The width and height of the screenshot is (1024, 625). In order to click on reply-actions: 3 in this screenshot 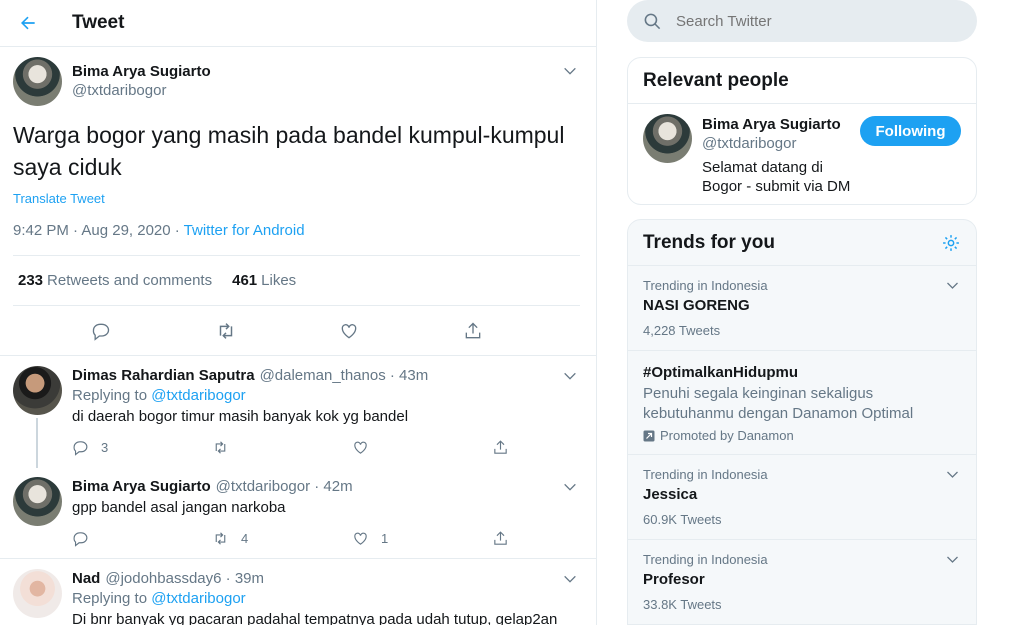, I will do `click(327, 447)`.